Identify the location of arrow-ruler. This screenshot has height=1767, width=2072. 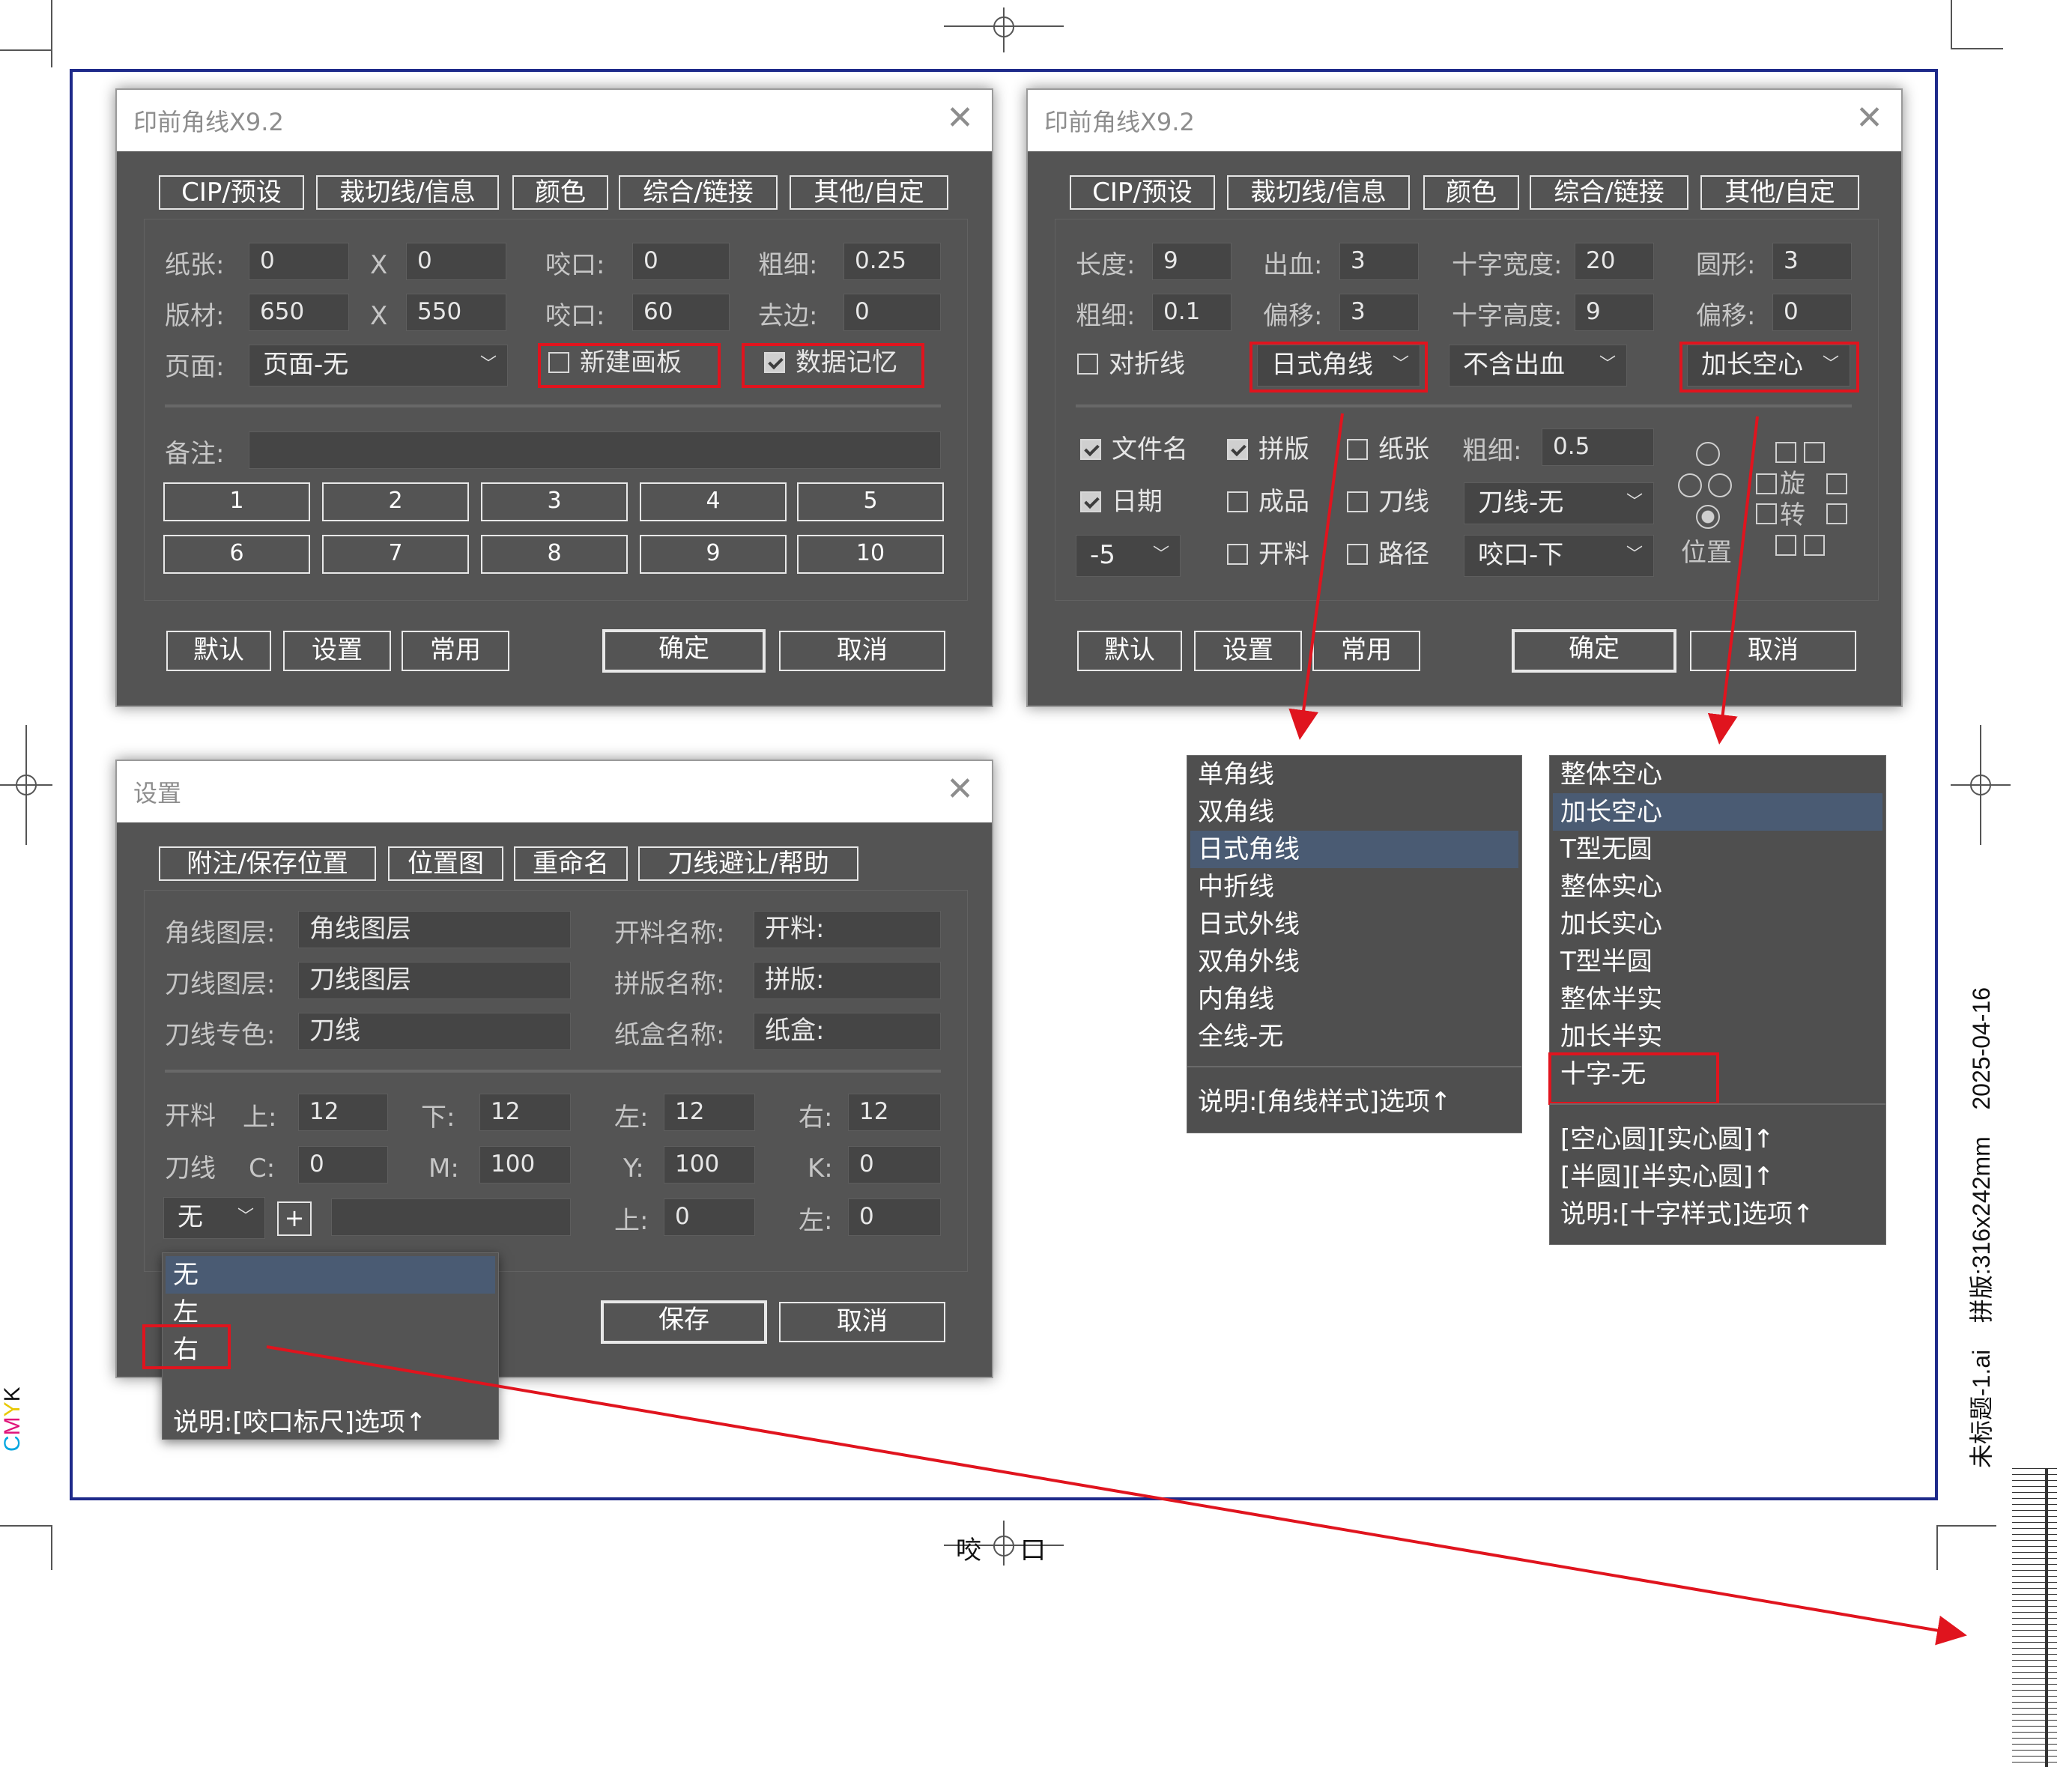
(1117, 1496).